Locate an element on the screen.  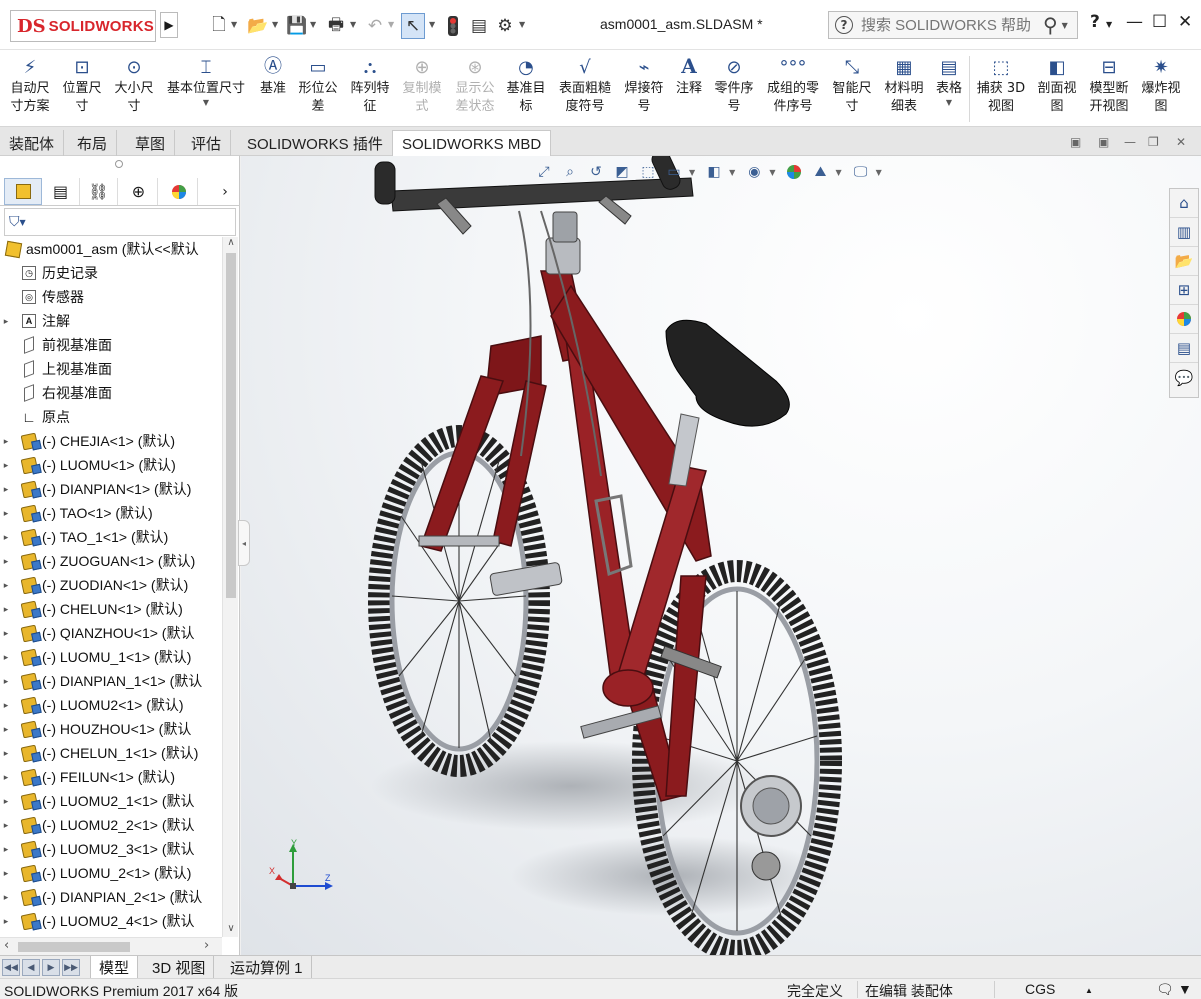
tree-vertical-scrollbar: ∧ ∨ is located at coordinates (230, 587).